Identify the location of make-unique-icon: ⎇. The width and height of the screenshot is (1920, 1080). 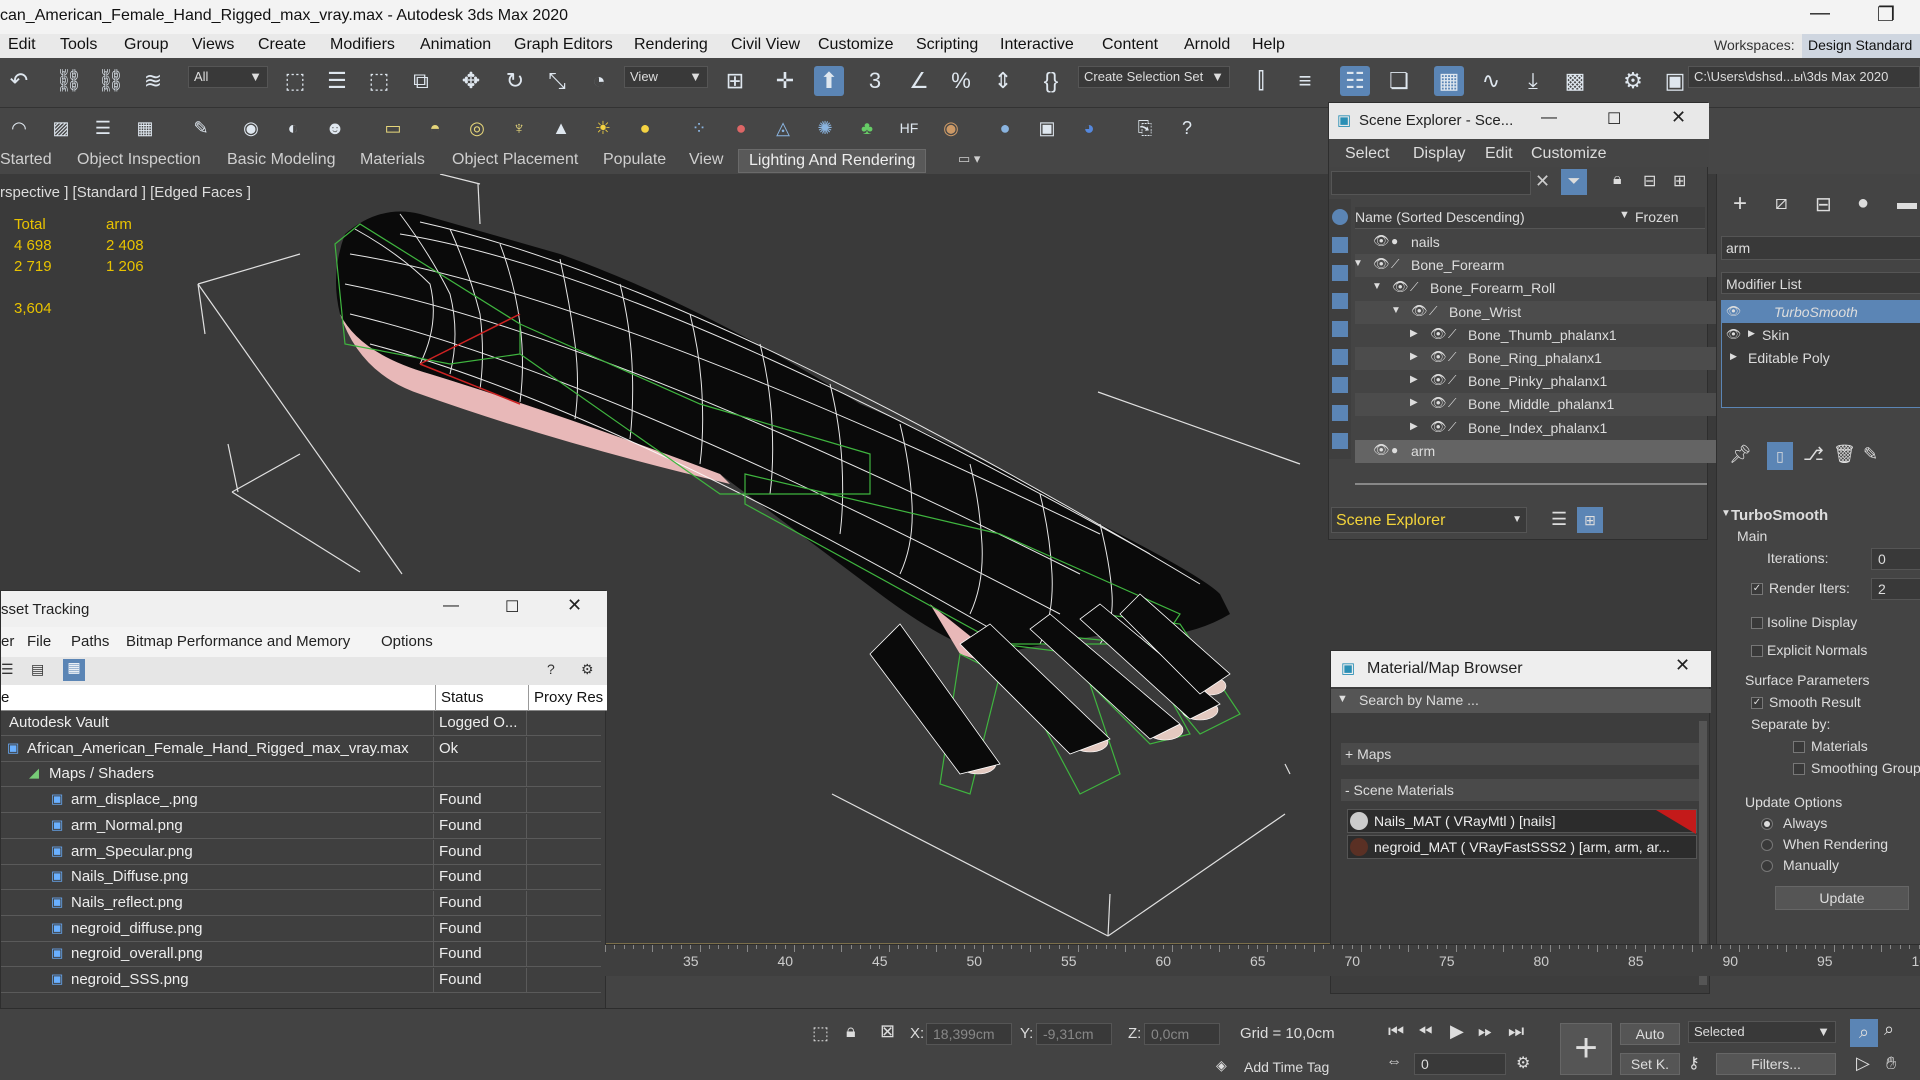
(1813, 454).